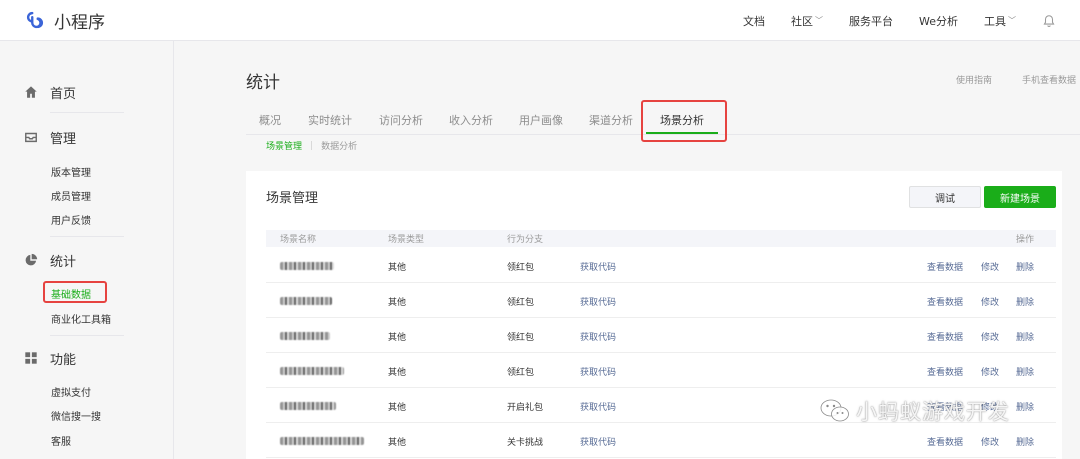 This screenshot has width=1080, height=459. Describe the element at coordinates (1049, 21) in the screenshot. I see `bell-icon` at that location.